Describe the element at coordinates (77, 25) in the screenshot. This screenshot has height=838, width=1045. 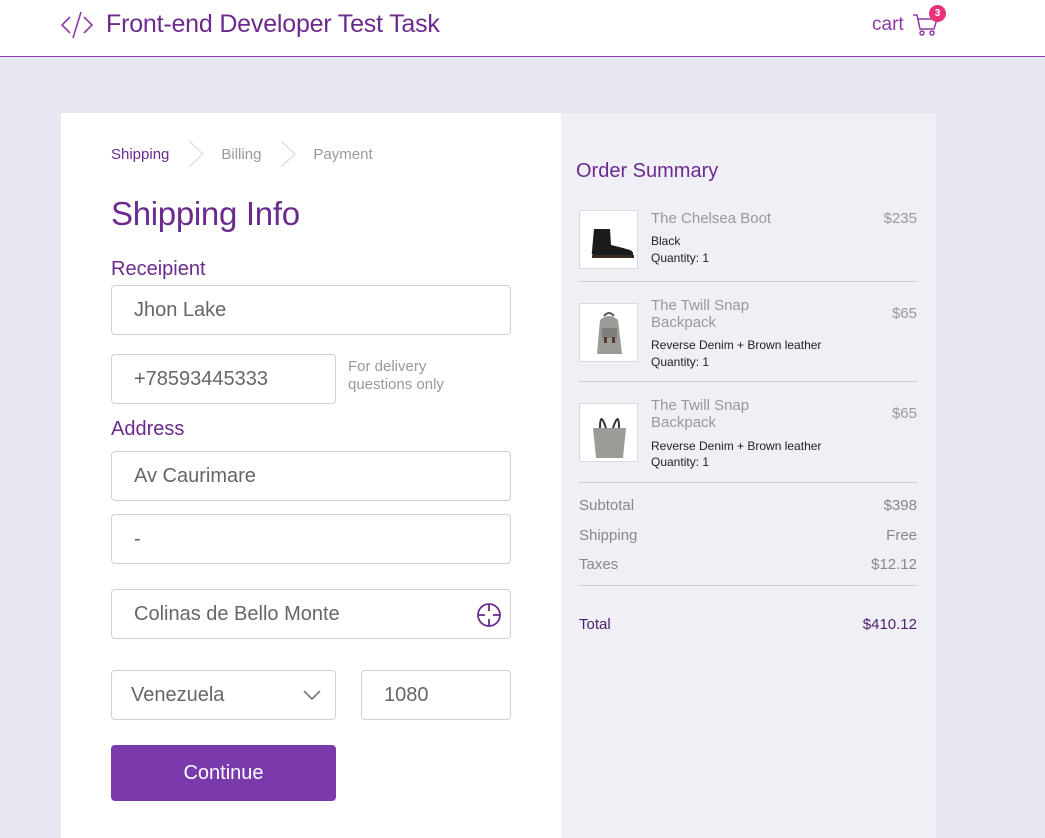
I see `code-brackets-icon` at that location.